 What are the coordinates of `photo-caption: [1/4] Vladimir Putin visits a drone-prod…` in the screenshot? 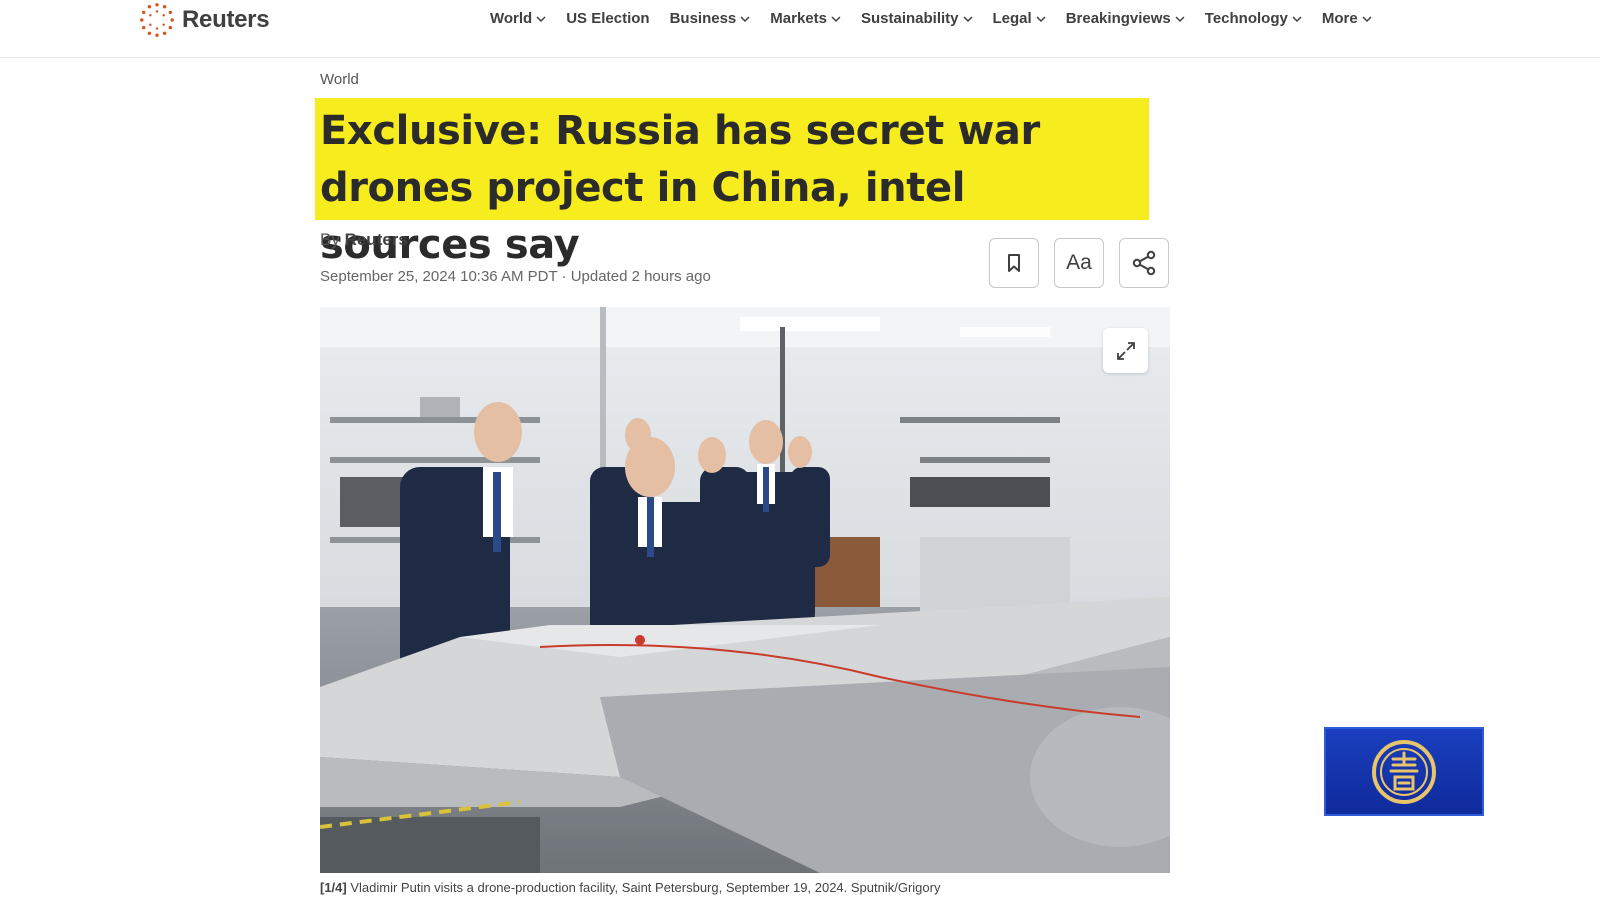 It's located at (630, 887).